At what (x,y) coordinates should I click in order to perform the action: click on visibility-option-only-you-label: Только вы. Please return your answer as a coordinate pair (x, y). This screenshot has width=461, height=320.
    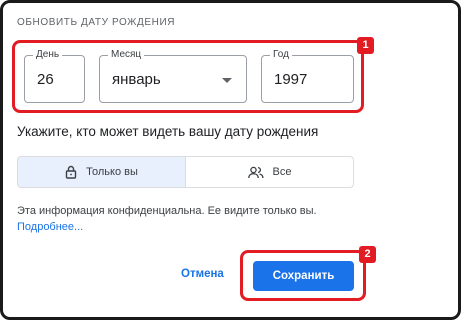
    Looking at the image, I should click on (112, 172).